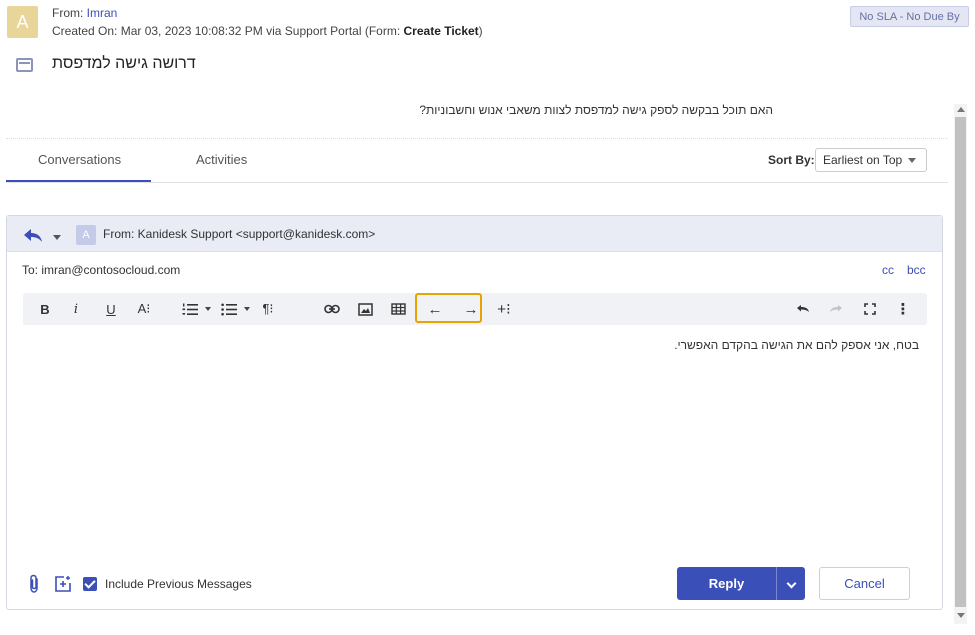  I want to click on tabs-divider, so click(477, 182).